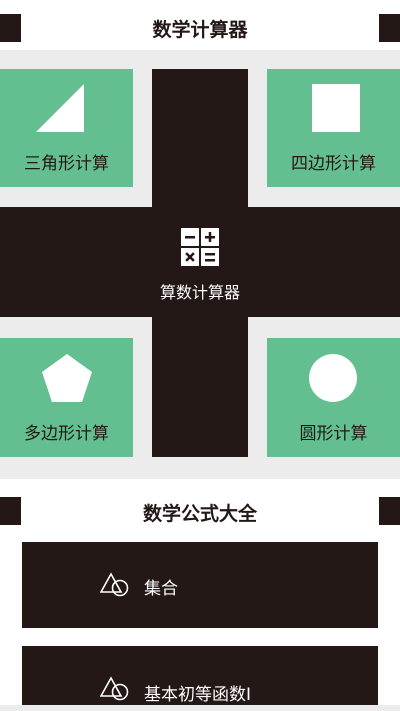  I want to click on triangle-calc-label: 三角形计算, so click(66, 164).